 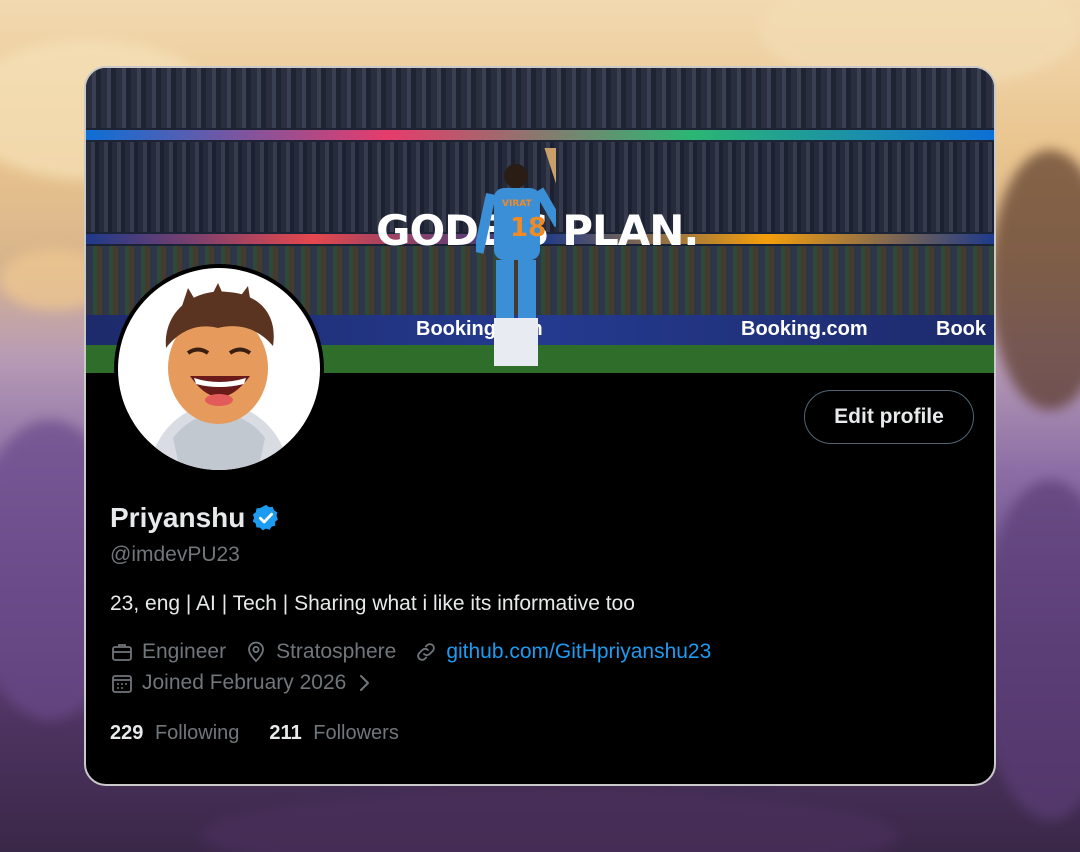 What do you see at coordinates (889, 417) in the screenshot?
I see `edit-profile-button: Edit profile` at bounding box center [889, 417].